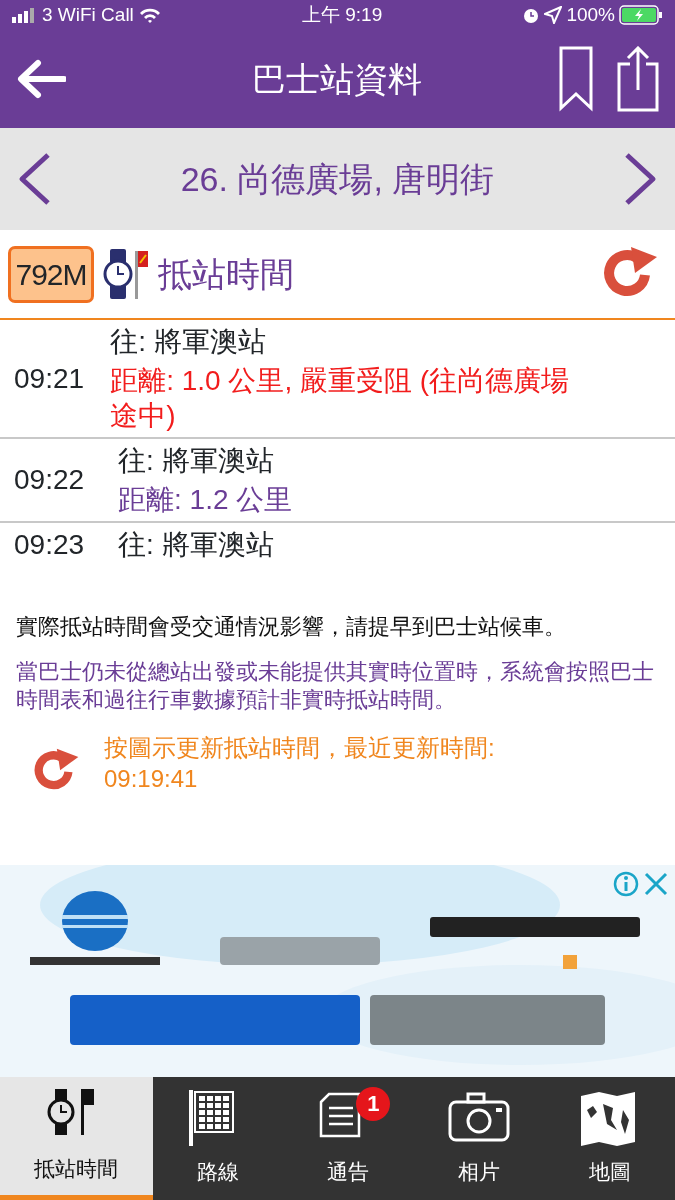 The image size is (675, 1200). What do you see at coordinates (348, 1138) in the screenshot?
I see `tab-button: 通告 1` at bounding box center [348, 1138].